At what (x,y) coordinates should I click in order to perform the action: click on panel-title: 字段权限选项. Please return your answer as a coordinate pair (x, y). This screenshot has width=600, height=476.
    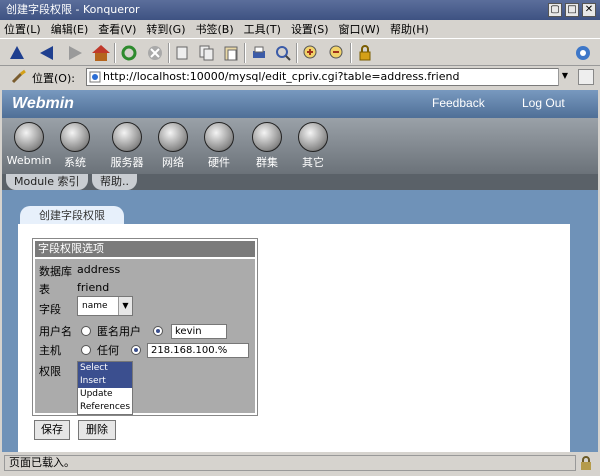
    Looking at the image, I should click on (145, 249).